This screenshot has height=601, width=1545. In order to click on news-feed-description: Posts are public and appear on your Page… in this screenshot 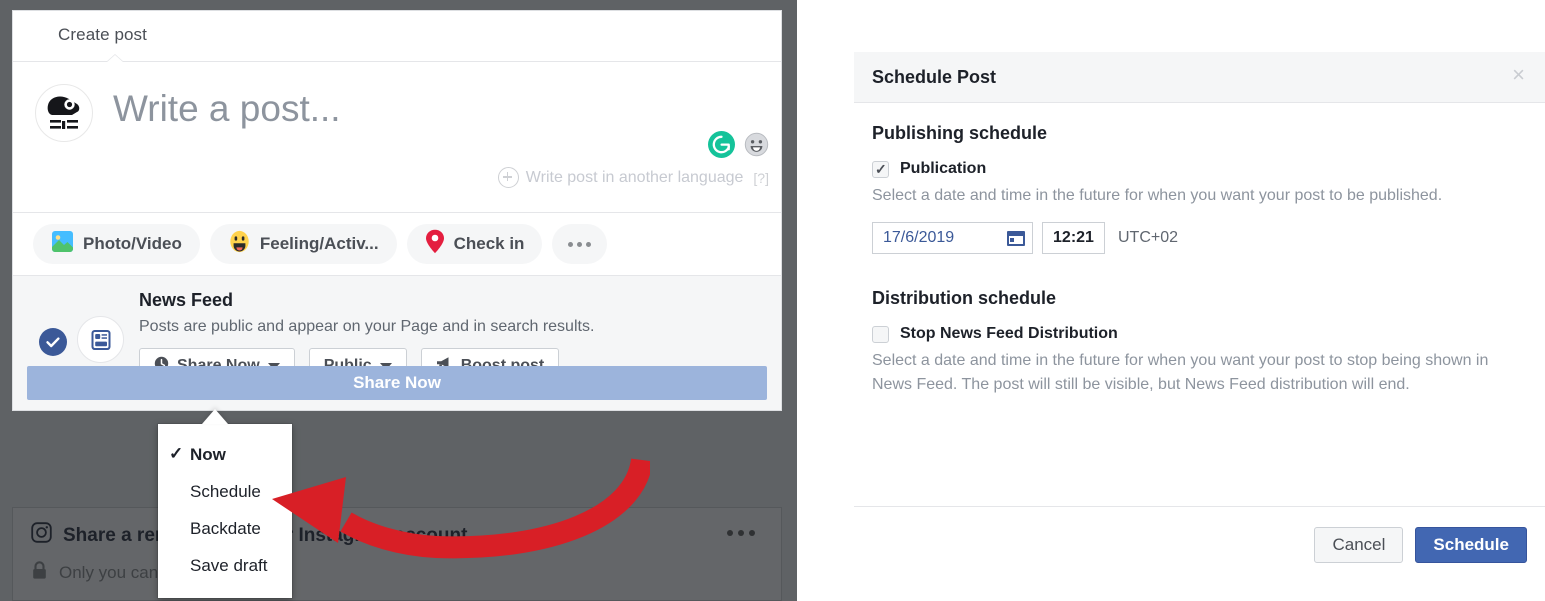, I will do `click(367, 326)`.